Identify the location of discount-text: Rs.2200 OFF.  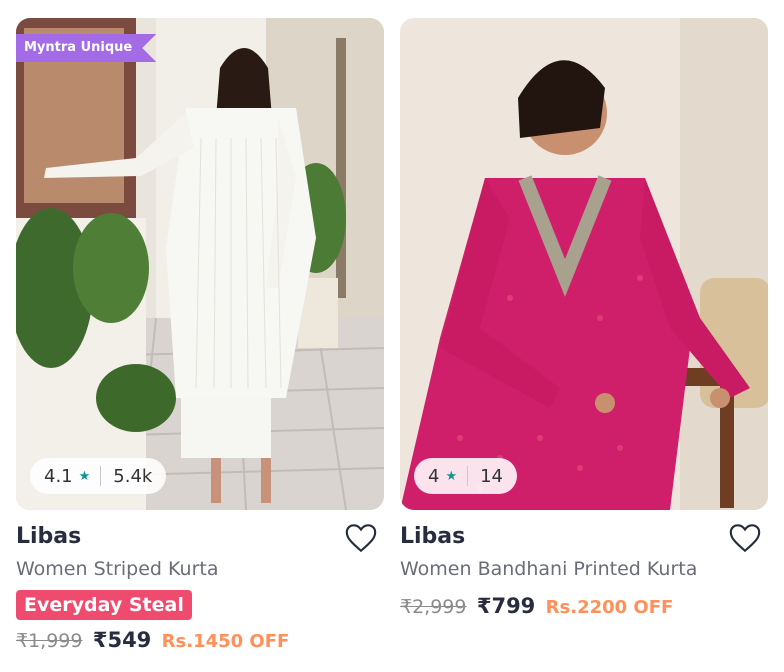
(609, 607).